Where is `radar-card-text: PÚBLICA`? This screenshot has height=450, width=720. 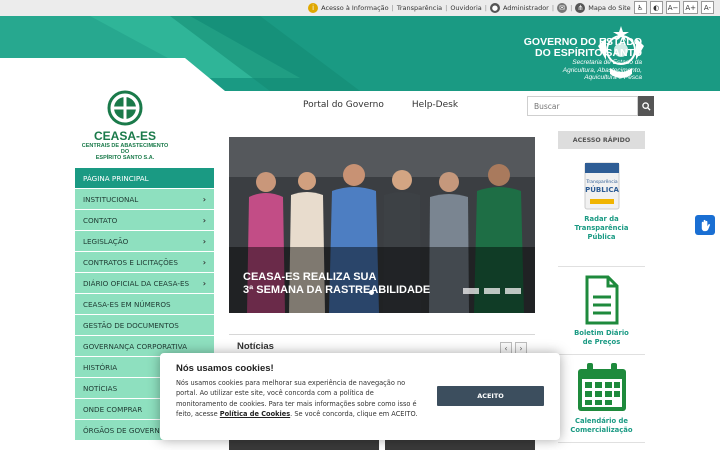 radar-card-text: PÚBLICA is located at coordinates (602, 189).